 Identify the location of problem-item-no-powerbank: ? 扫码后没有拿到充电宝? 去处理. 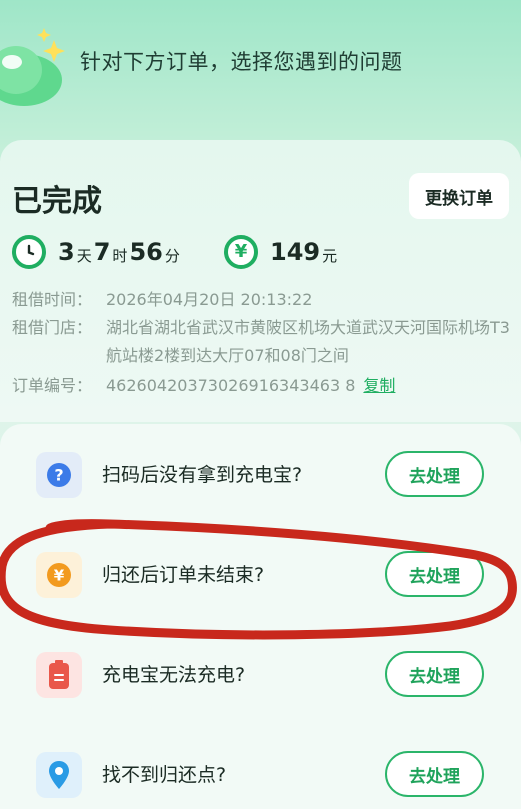
(260, 474).